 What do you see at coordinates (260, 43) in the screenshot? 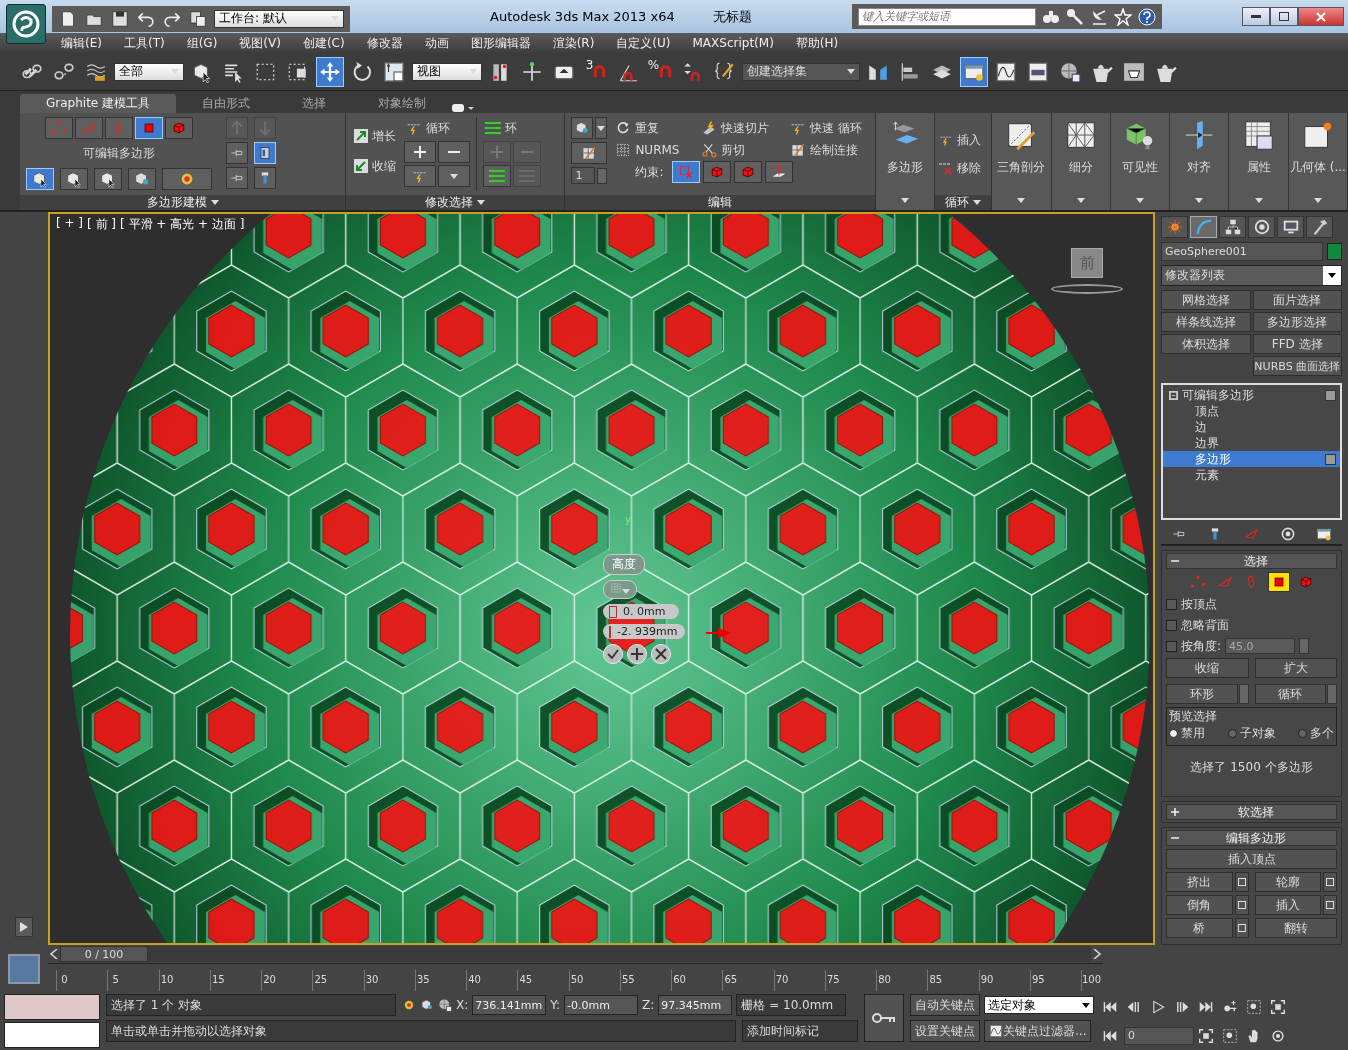
I see `menu-item: 视图(V)` at bounding box center [260, 43].